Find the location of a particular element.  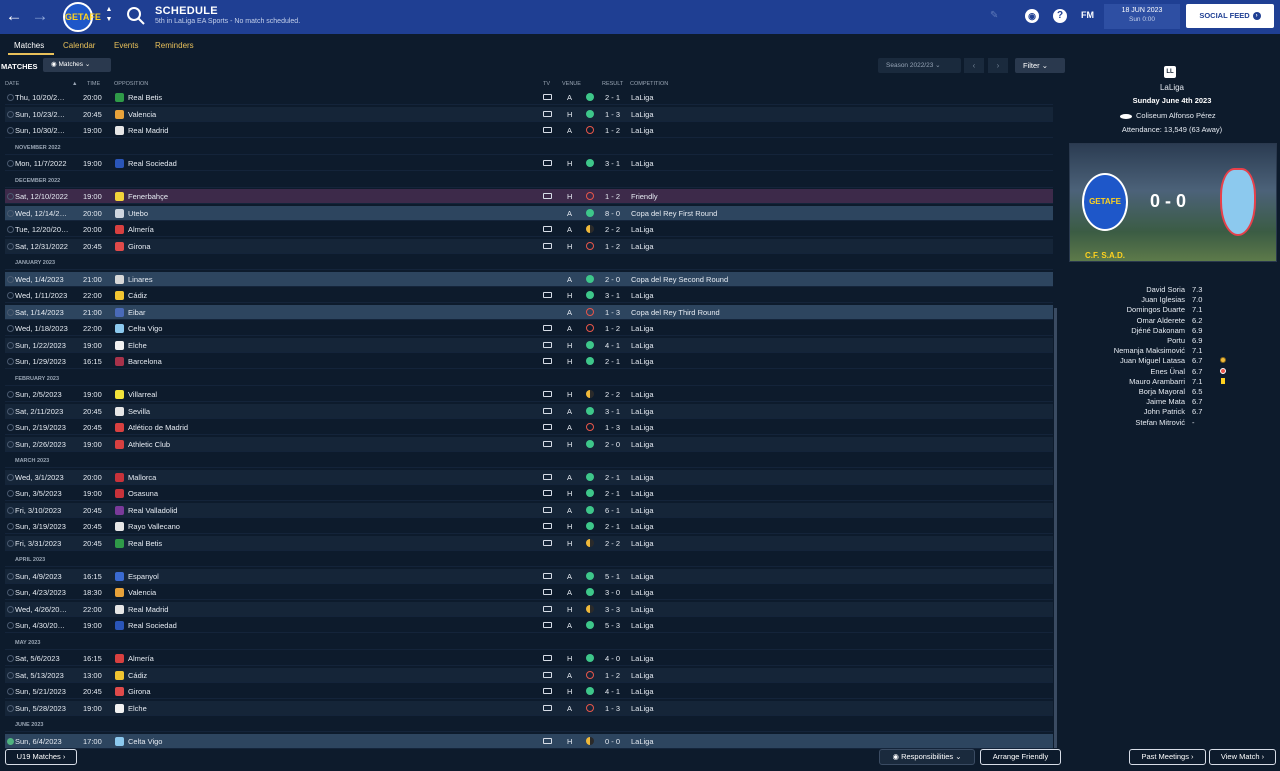

player-name: Jaime Mata is located at coordinates (1165, 401).